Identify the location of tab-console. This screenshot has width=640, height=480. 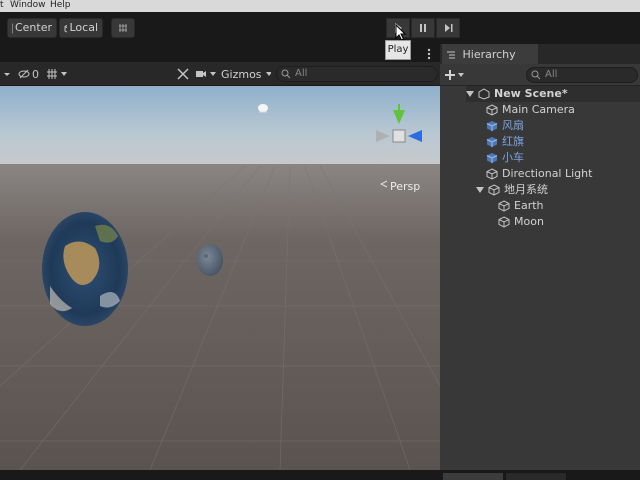
(536, 476).